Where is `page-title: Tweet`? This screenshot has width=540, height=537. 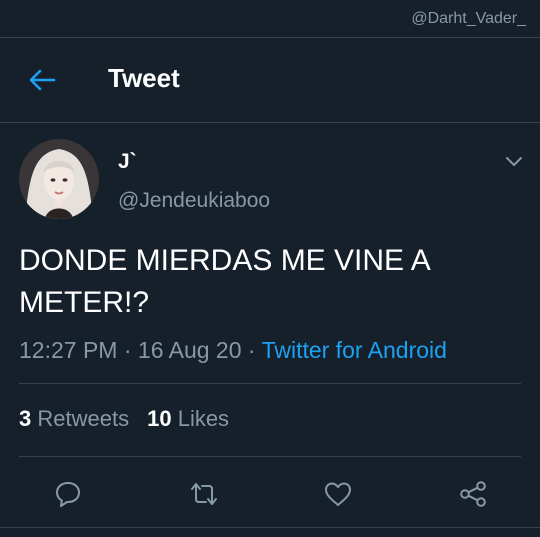 page-title: Tweet is located at coordinates (144, 78).